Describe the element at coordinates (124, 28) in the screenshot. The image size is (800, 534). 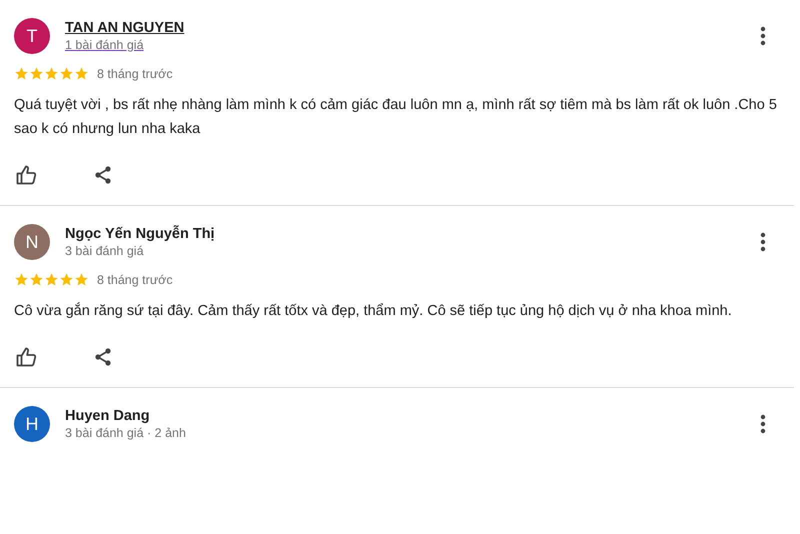
I see `reviewer-name: TAN AN NGUYEN` at that location.